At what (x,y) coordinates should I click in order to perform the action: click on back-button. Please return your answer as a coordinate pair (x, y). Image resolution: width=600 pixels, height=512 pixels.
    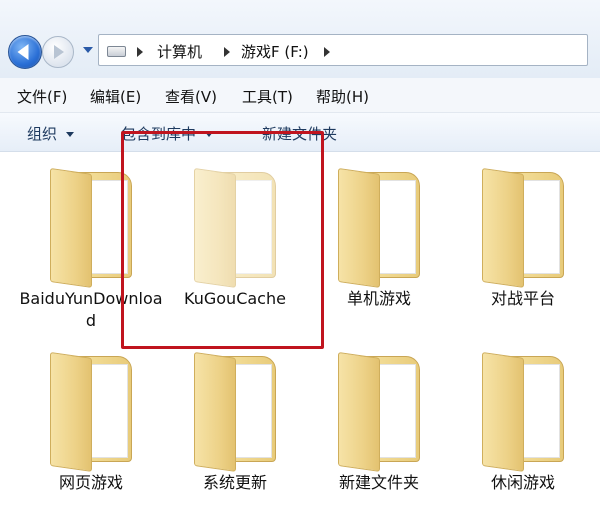
    Looking at the image, I should click on (25, 52).